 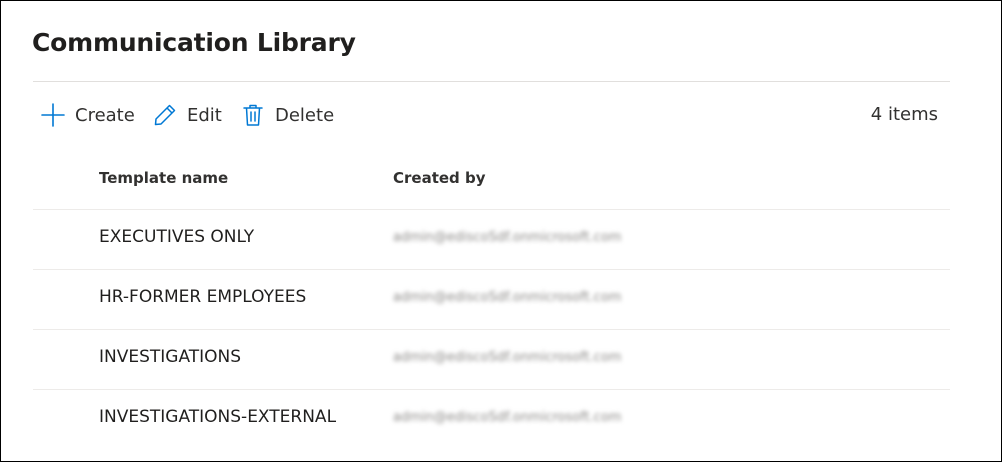 I want to click on create-button: Create, so click(x=88, y=115).